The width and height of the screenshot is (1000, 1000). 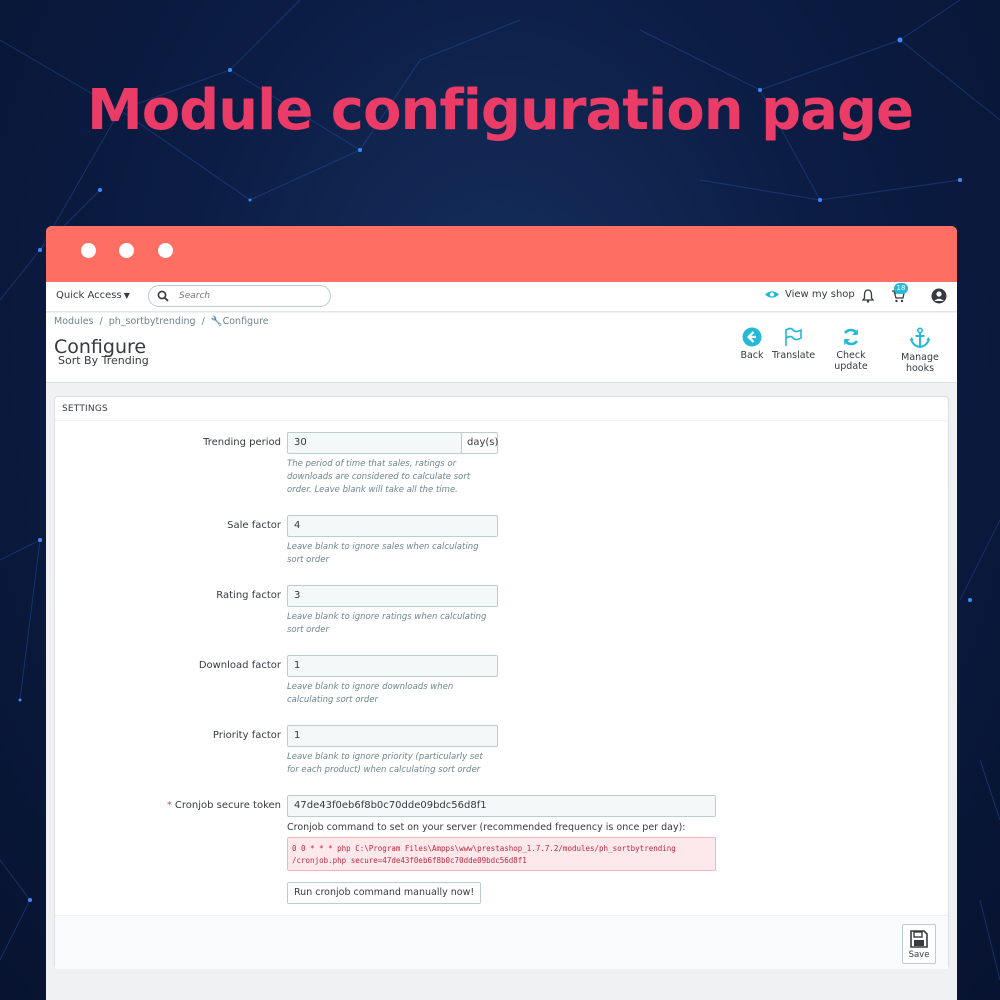 I want to click on search-box, so click(x=239, y=296).